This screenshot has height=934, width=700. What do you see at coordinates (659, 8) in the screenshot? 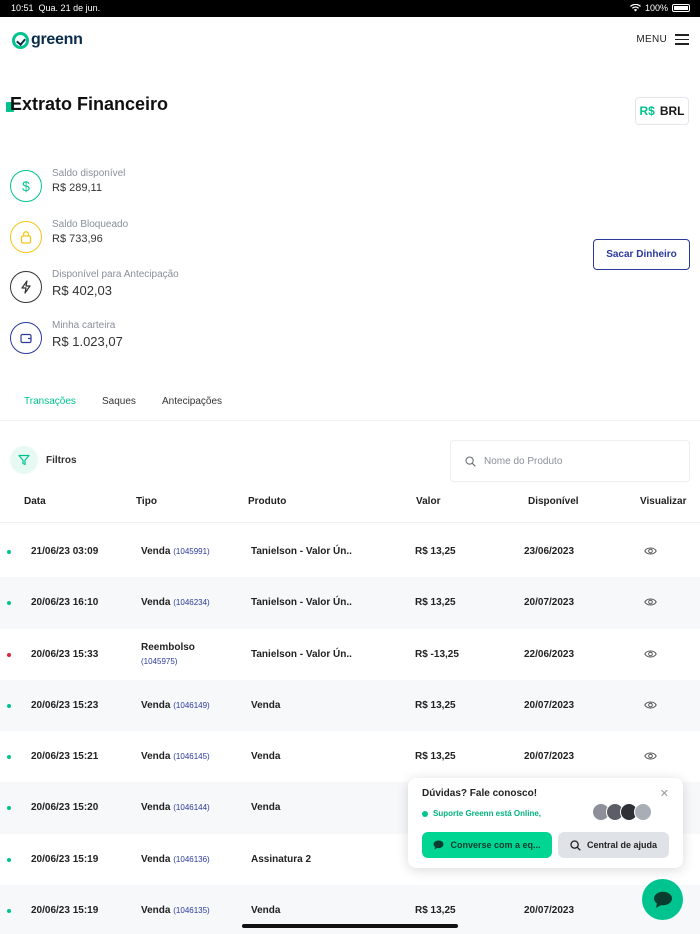
I see `status-battery: 100%` at bounding box center [659, 8].